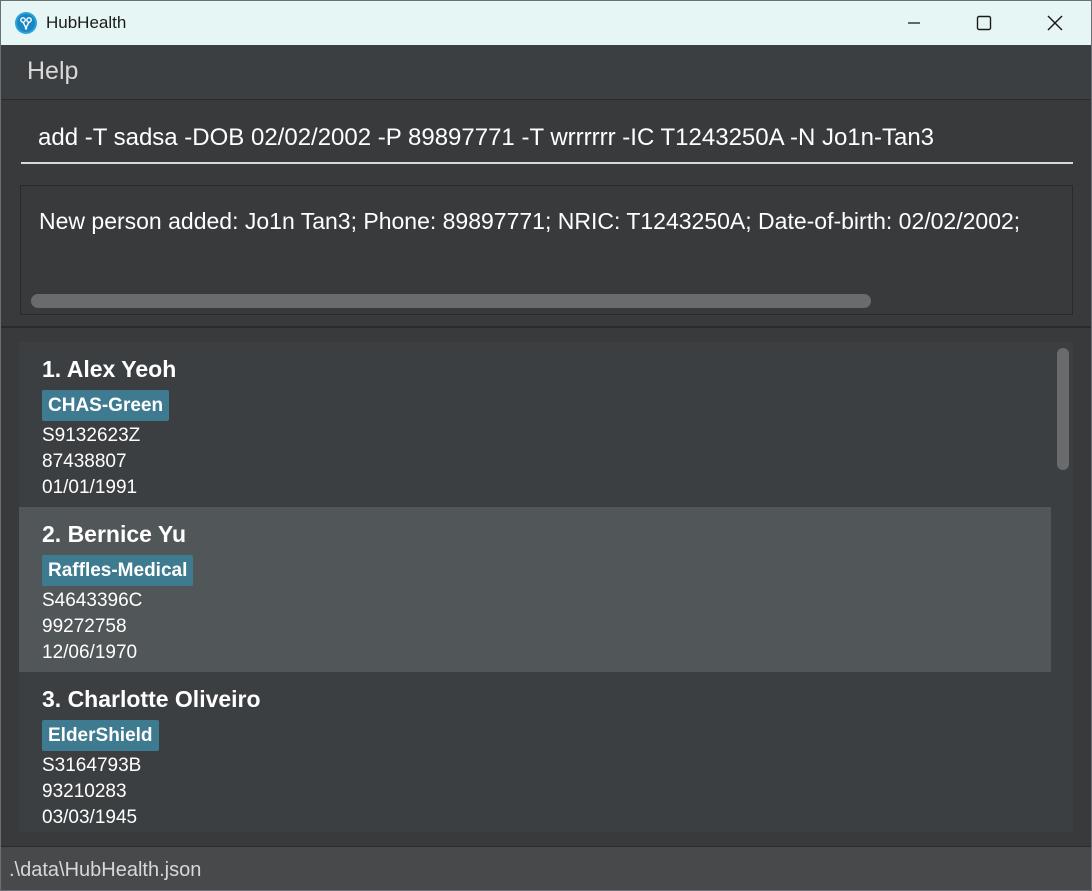  What do you see at coordinates (118, 570) in the screenshot?
I see `person-tag: Raffles-Medical` at bounding box center [118, 570].